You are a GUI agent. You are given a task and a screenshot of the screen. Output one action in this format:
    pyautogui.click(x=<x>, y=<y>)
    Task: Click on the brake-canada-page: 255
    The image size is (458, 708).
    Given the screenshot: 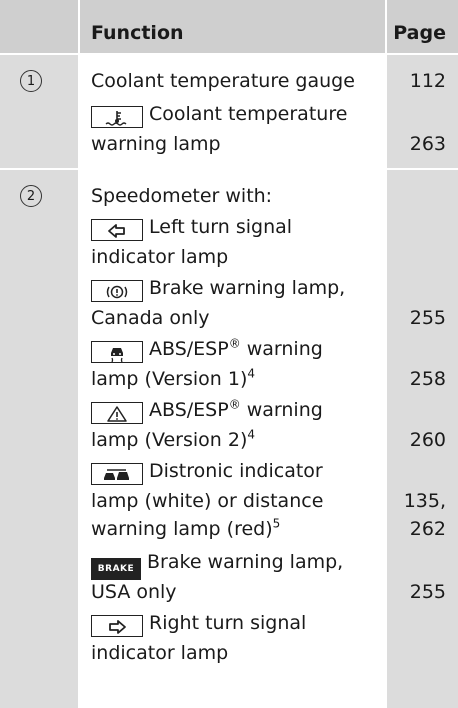 What is the action you would take?
    pyautogui.click(x=427, y=318)
    